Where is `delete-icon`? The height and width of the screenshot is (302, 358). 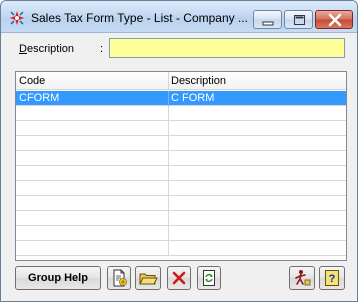 delete-icon is located at coordinates (179, 278).